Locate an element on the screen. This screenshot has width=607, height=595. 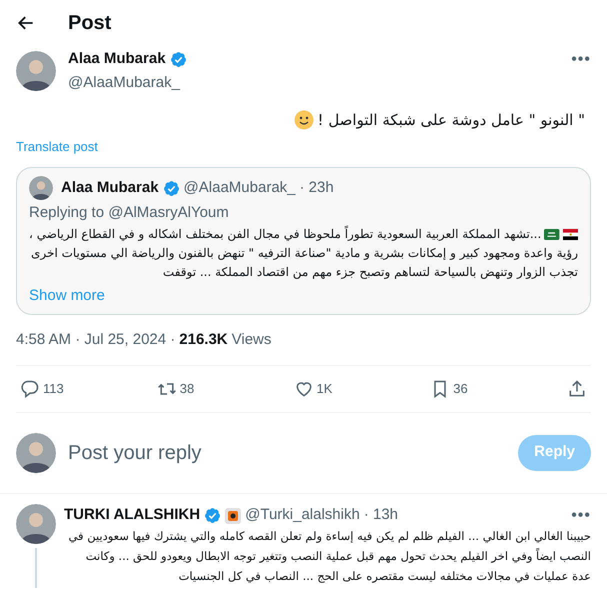
action-count: 113 is located at coordinates (53, 389).